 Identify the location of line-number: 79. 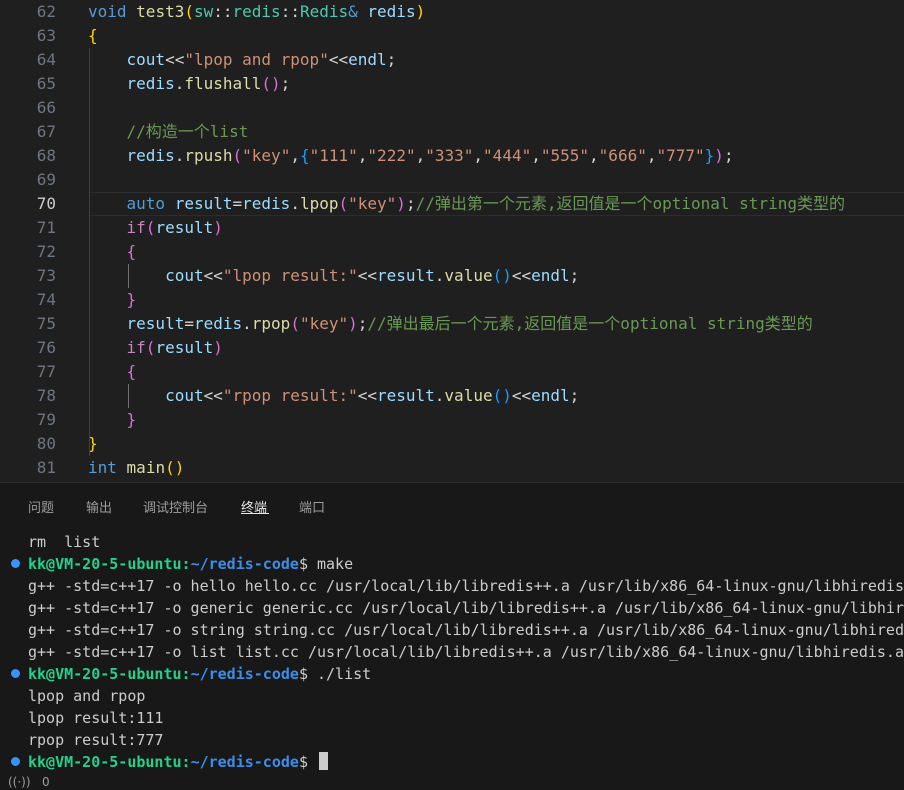
(46, 419).